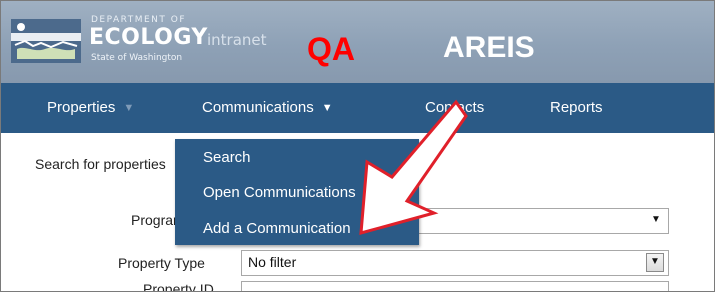 The image size is (715, 292). Describe the element at coordinates (148, 37) in the screenshot. I see `logo-ecology-text: ECOLOGY` at that location.